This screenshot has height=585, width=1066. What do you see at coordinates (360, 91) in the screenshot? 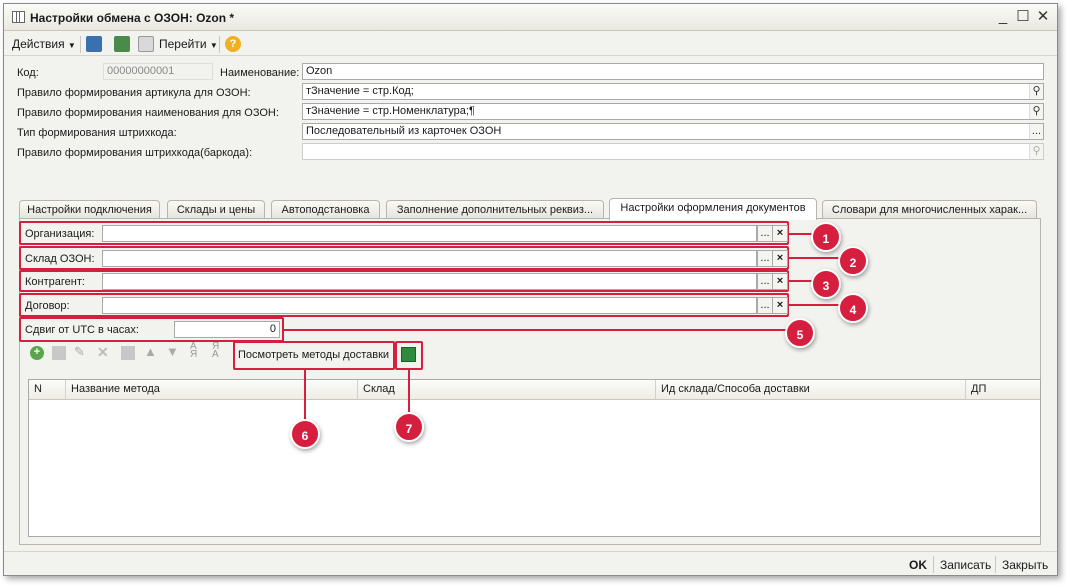
I see `article-rule-value: тЗначение = стр.Код;` at bounding box center [360, 91].